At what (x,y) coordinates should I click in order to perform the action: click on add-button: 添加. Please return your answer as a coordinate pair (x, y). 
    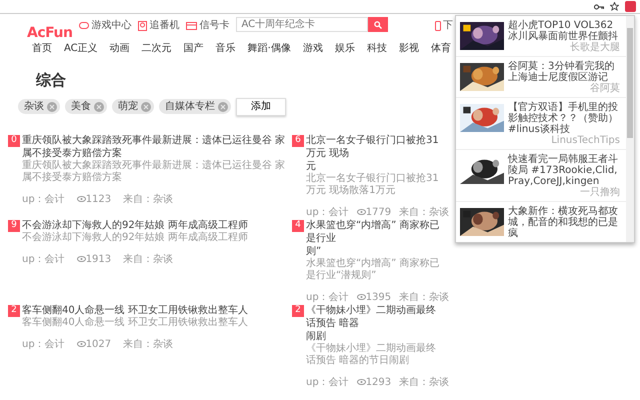
    Looking at the image, I should click on (261, 107).